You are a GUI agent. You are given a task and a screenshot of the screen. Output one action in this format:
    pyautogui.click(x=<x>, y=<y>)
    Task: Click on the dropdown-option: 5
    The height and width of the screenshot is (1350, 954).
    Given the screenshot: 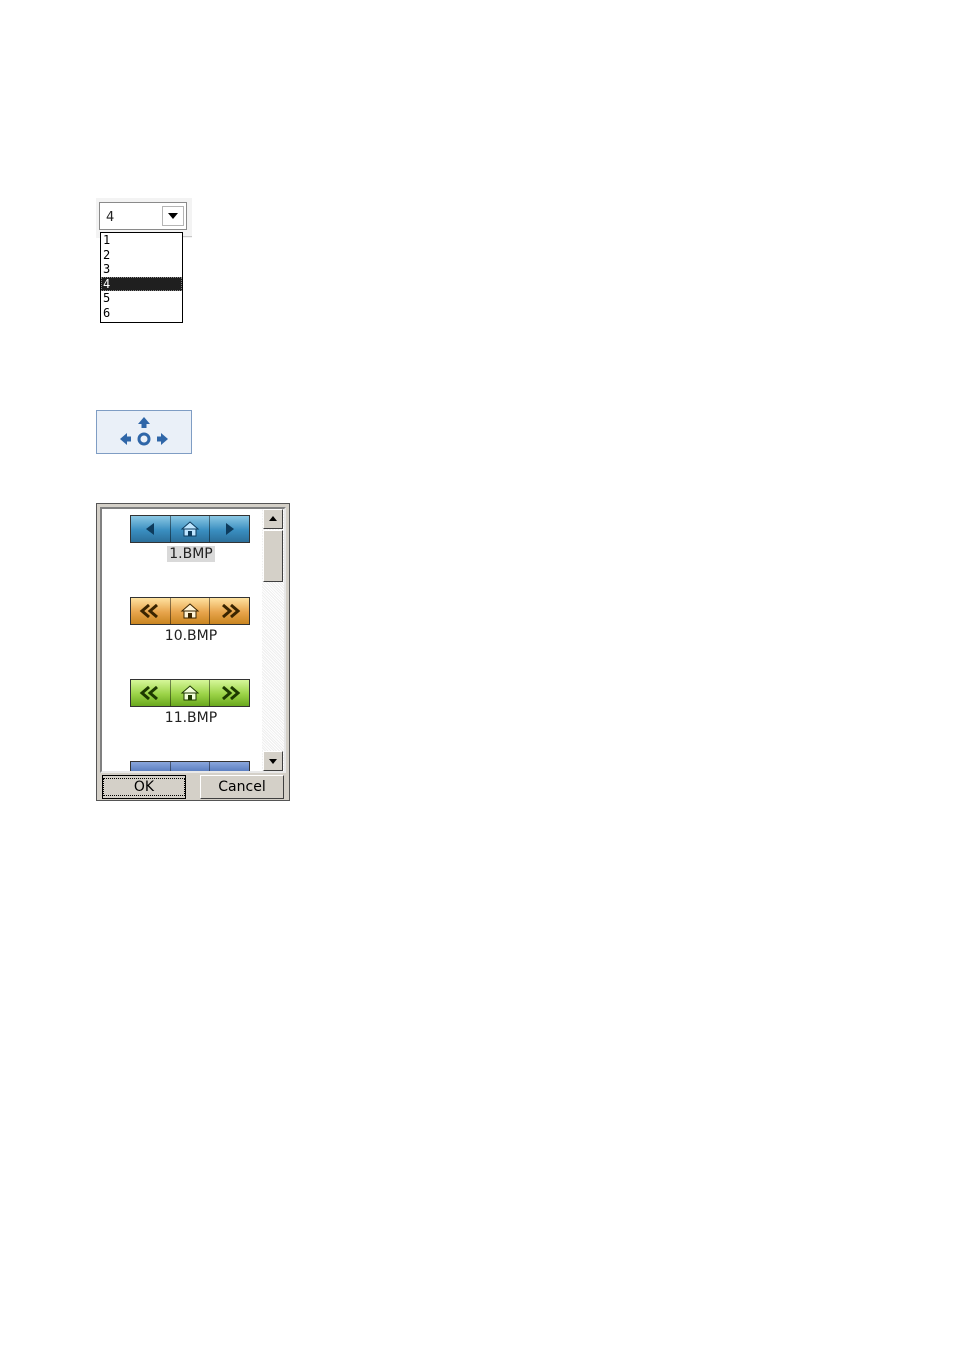 What is the action you would take?
    pyautogui.click(x=141, y=298)
    